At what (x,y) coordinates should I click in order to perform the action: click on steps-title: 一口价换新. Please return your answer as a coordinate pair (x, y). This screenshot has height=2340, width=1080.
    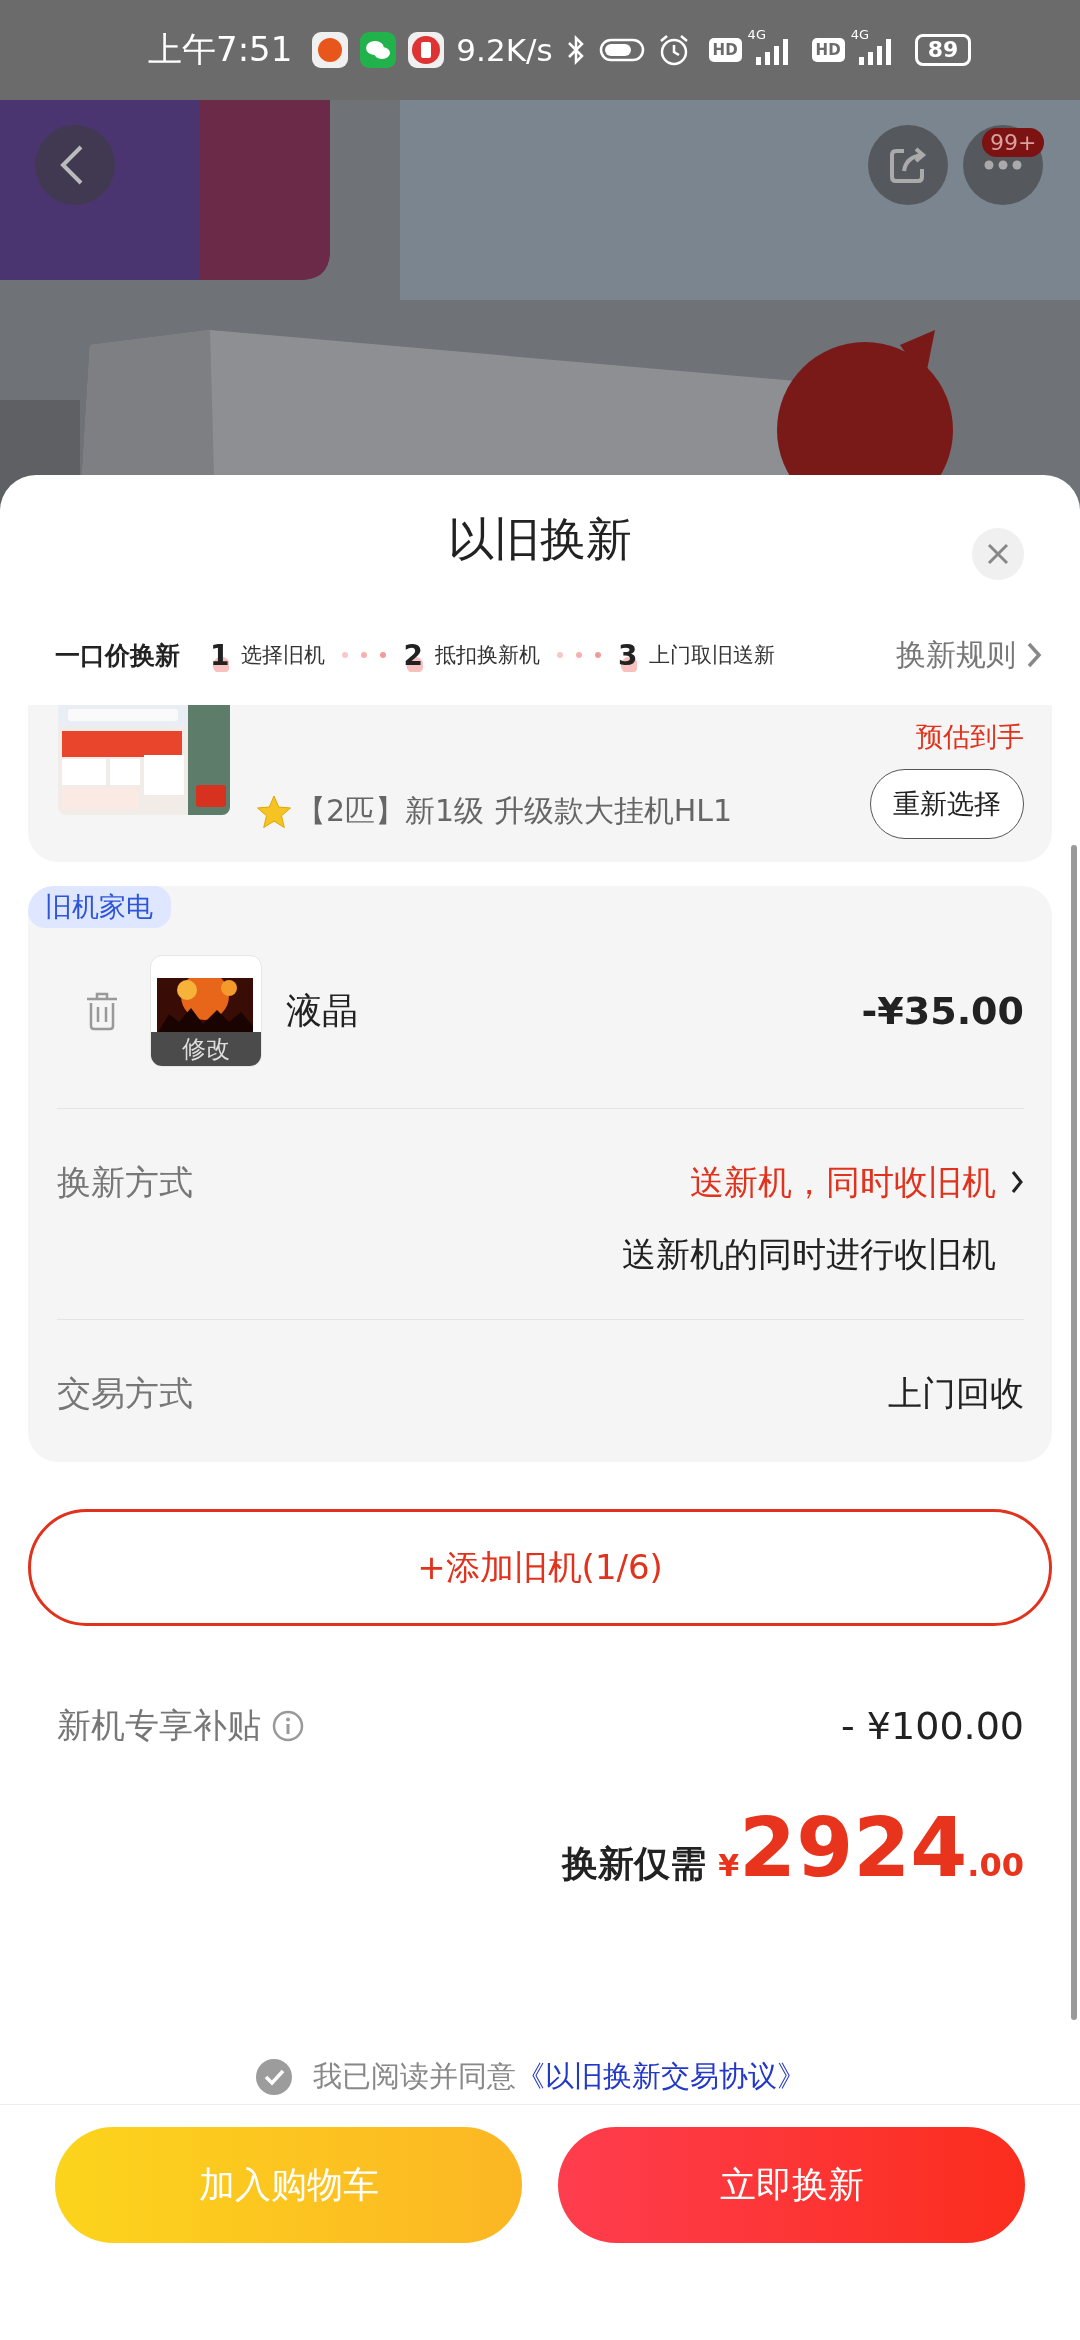
    Looking at the image, I should click on (117, 655).